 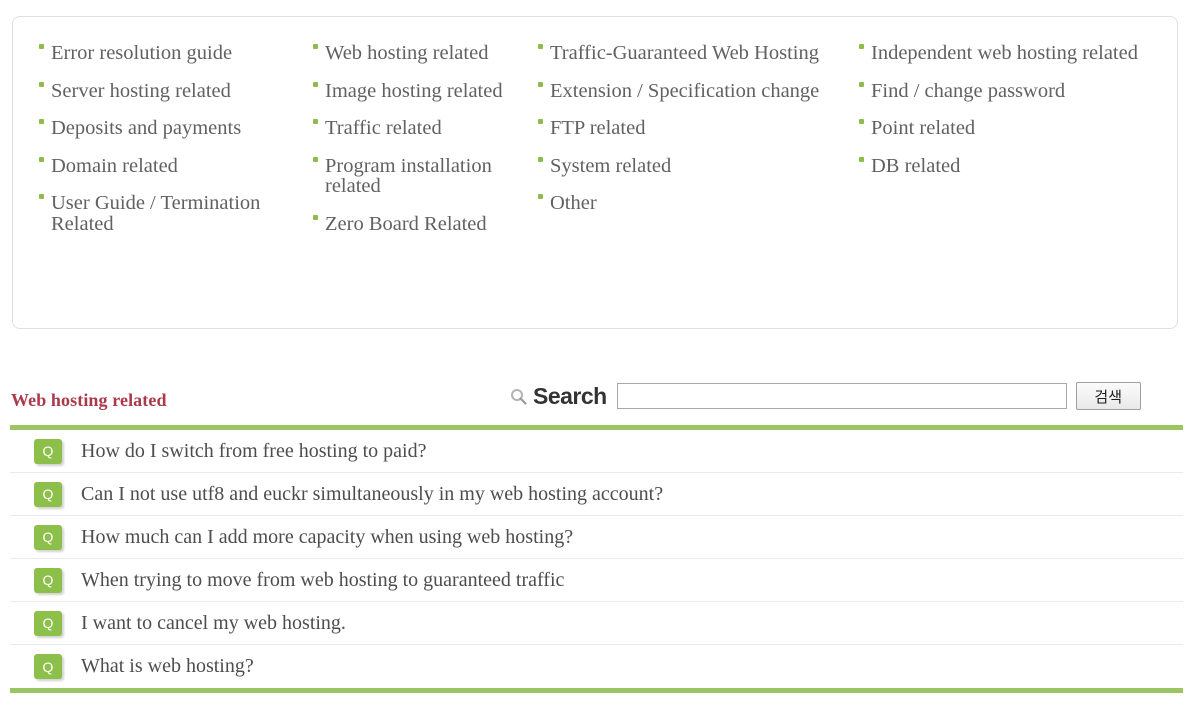 I want to click on category-link-zero-board-related: Zero Board Related, so click(x=424, y=223).